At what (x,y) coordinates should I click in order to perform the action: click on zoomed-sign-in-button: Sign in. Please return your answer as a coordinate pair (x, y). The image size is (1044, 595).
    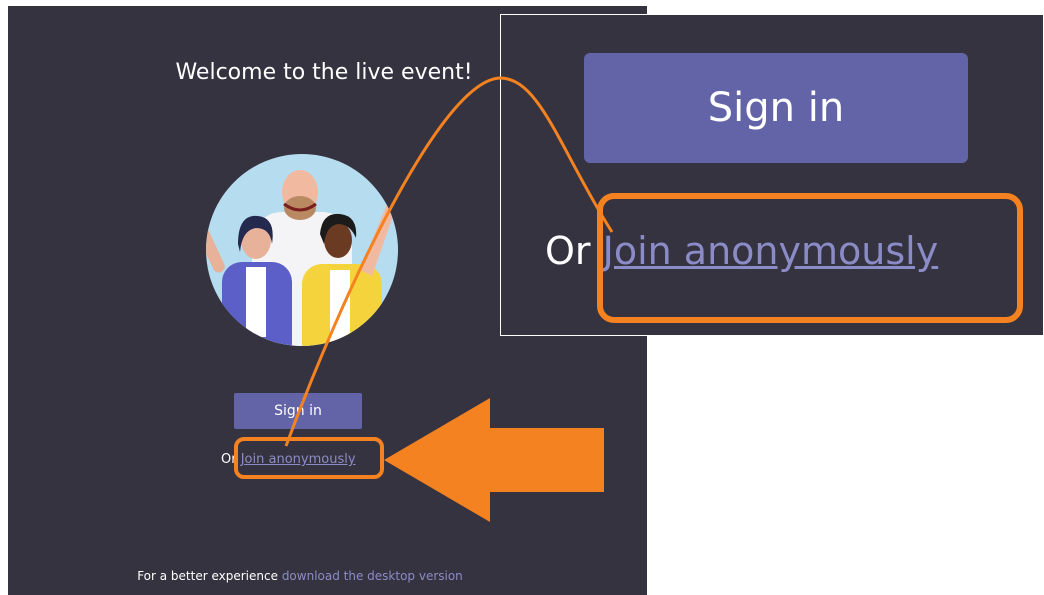
    Looking at the image, I should click on (776, 108).